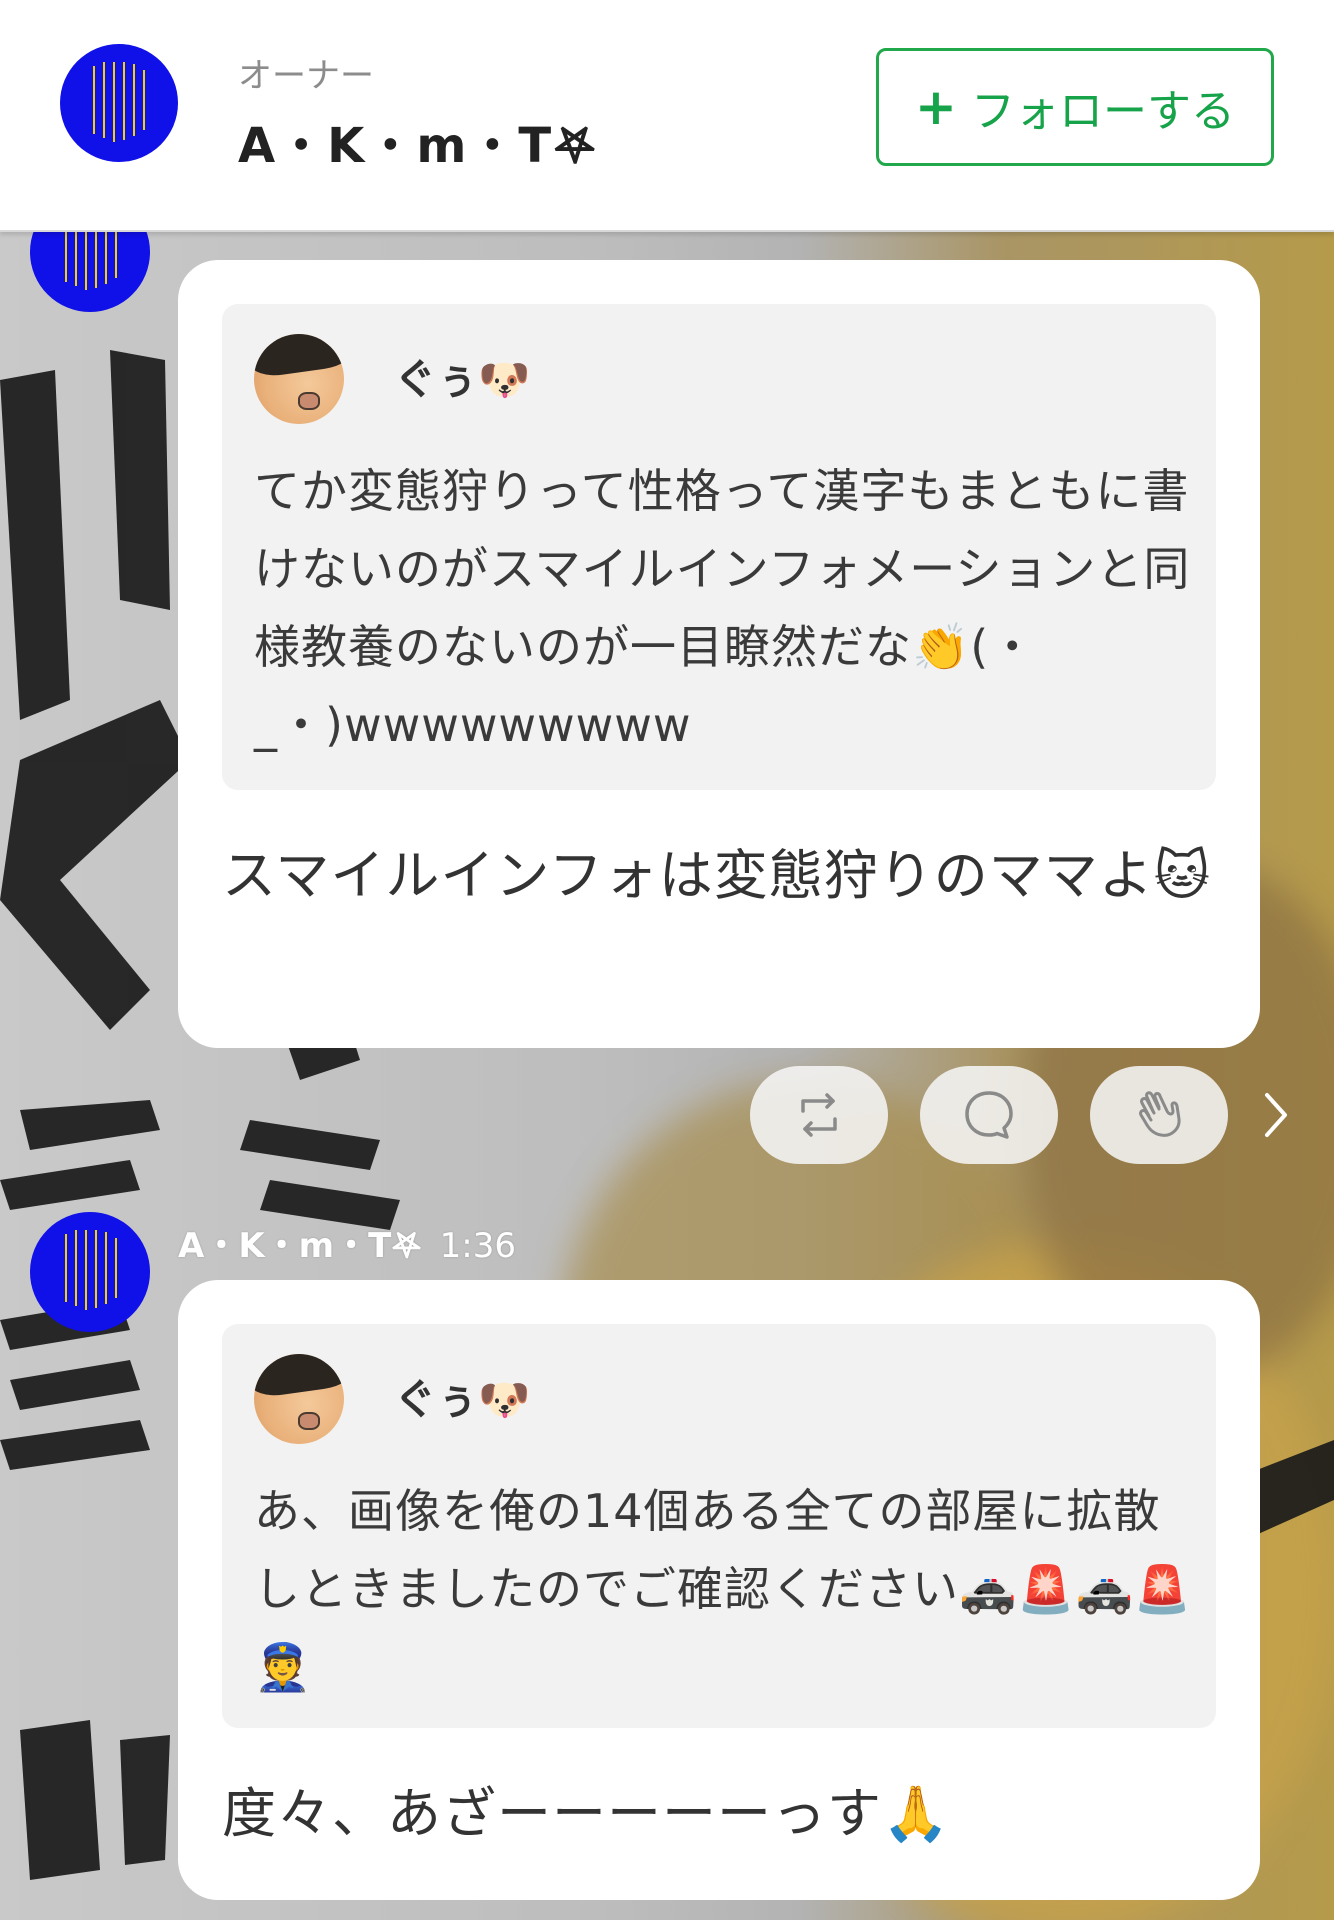  What do you see at coordinates (119, 103) in the screenshot?
I see `owner-avatar` at bounding box center [119, 103].